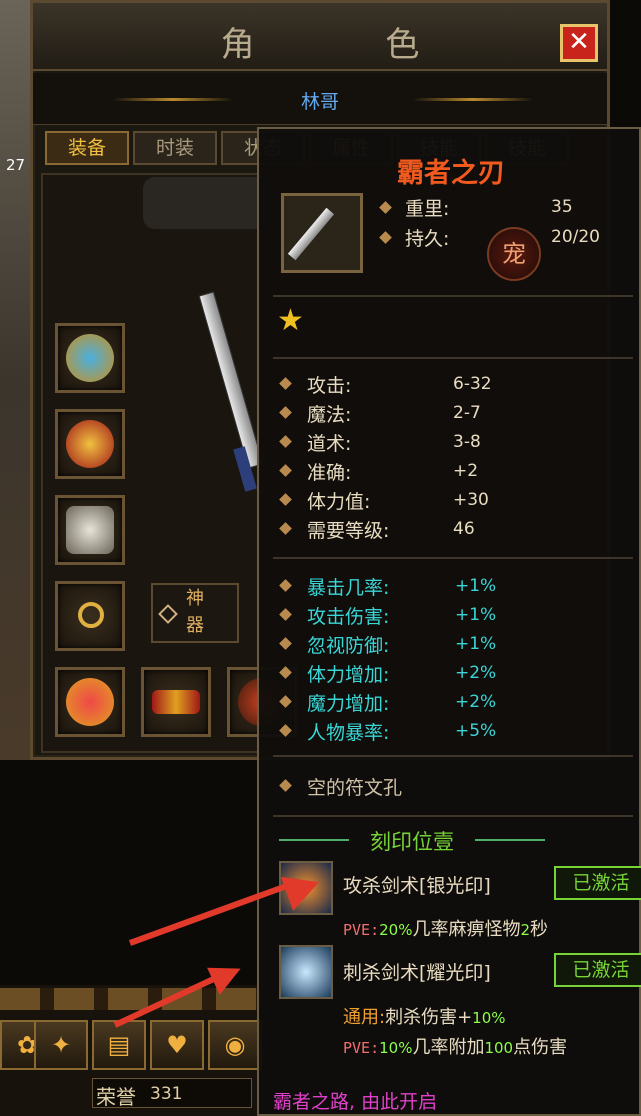  What do you see at coordinates (476, 702) in the screenshot?
I see `stat-mp-bonus-value: +2%` at bounding box center [476, 702].